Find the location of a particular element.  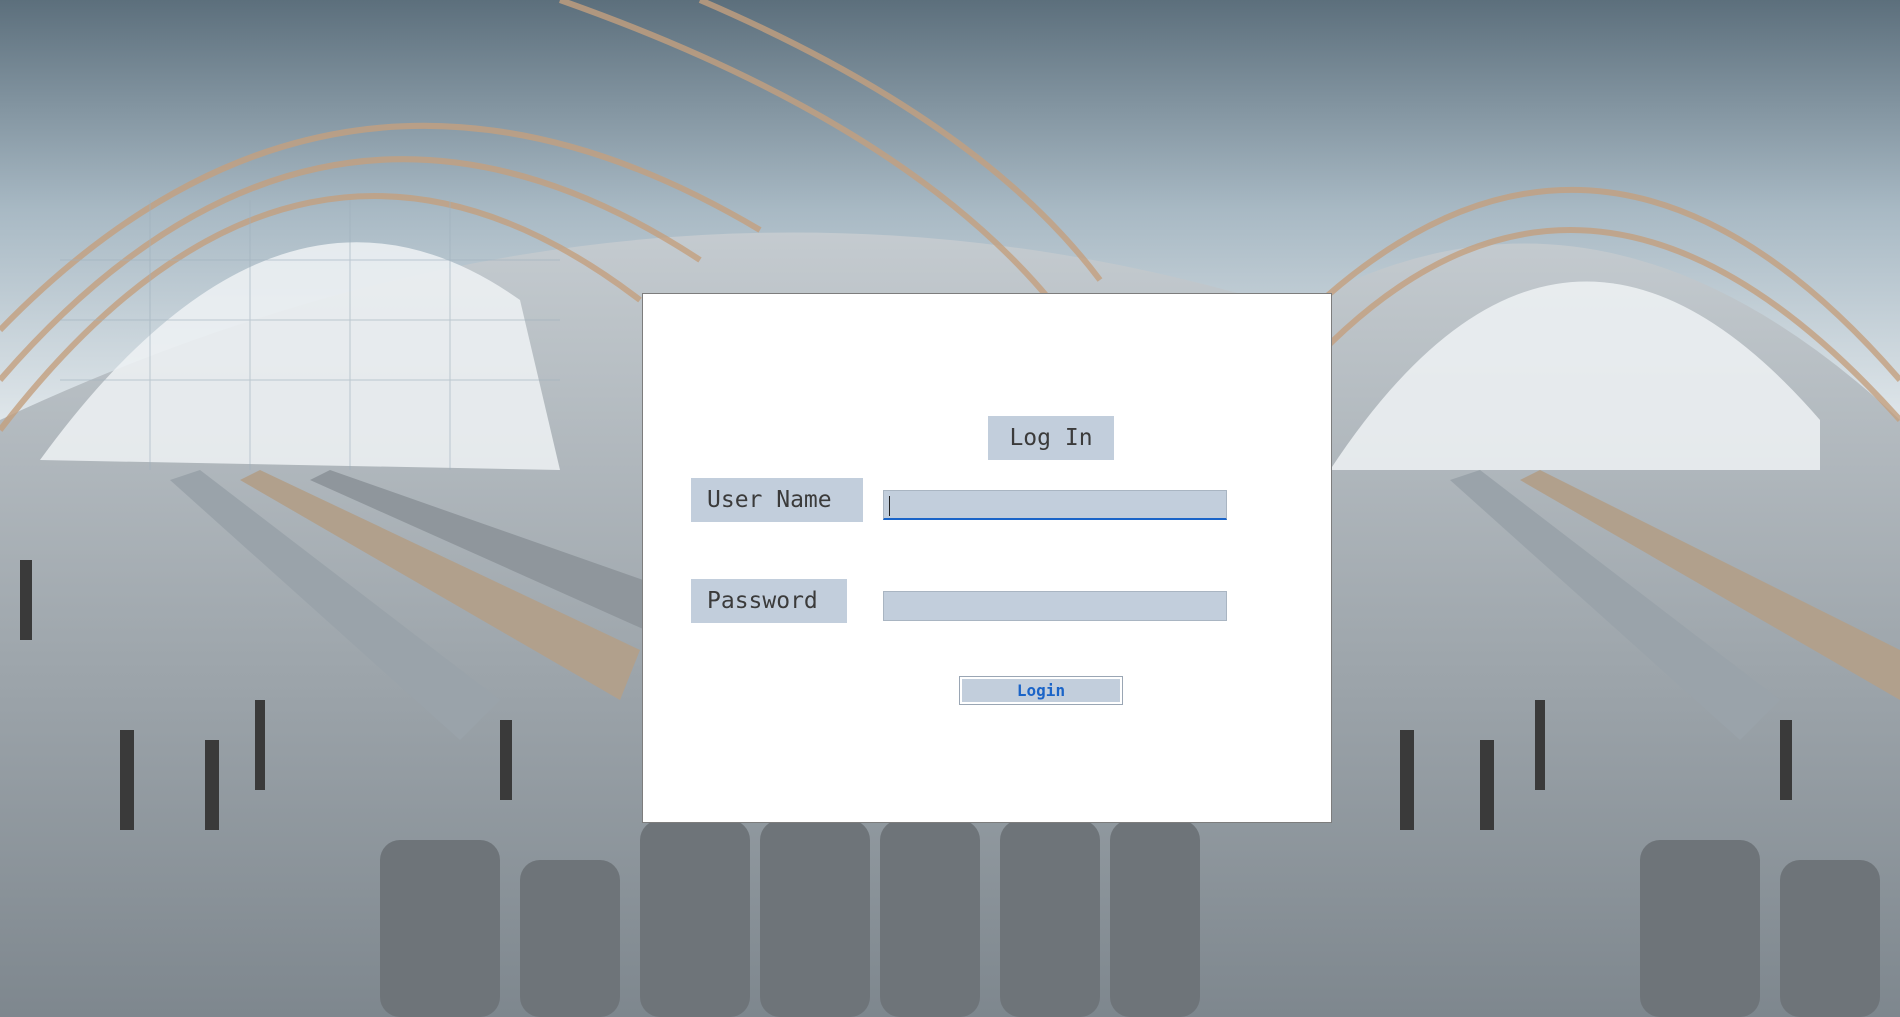

password-label: Password is located at coordinates (769, 601).